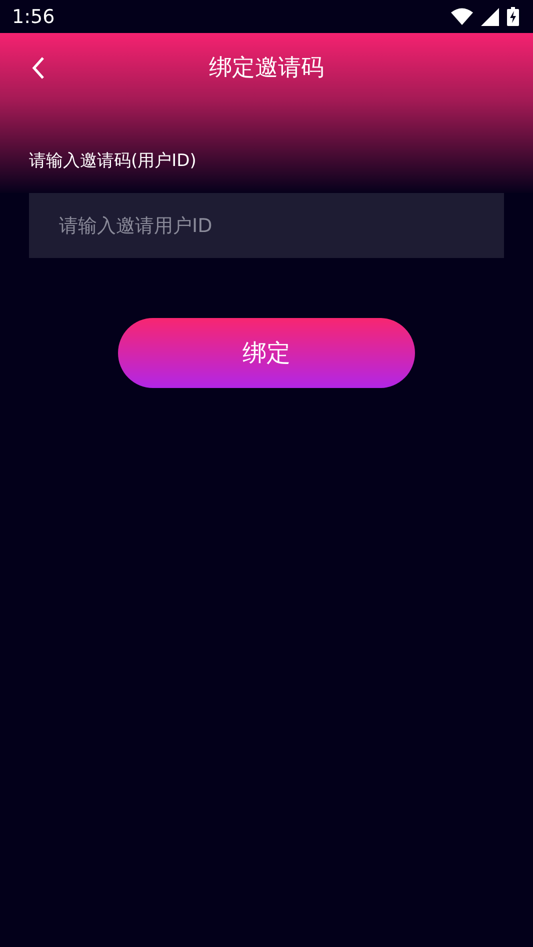  What do you see at coordinates (33, 17) in the screenshot?
I see `status-time: 1:56` at bounding box center [33, 17].